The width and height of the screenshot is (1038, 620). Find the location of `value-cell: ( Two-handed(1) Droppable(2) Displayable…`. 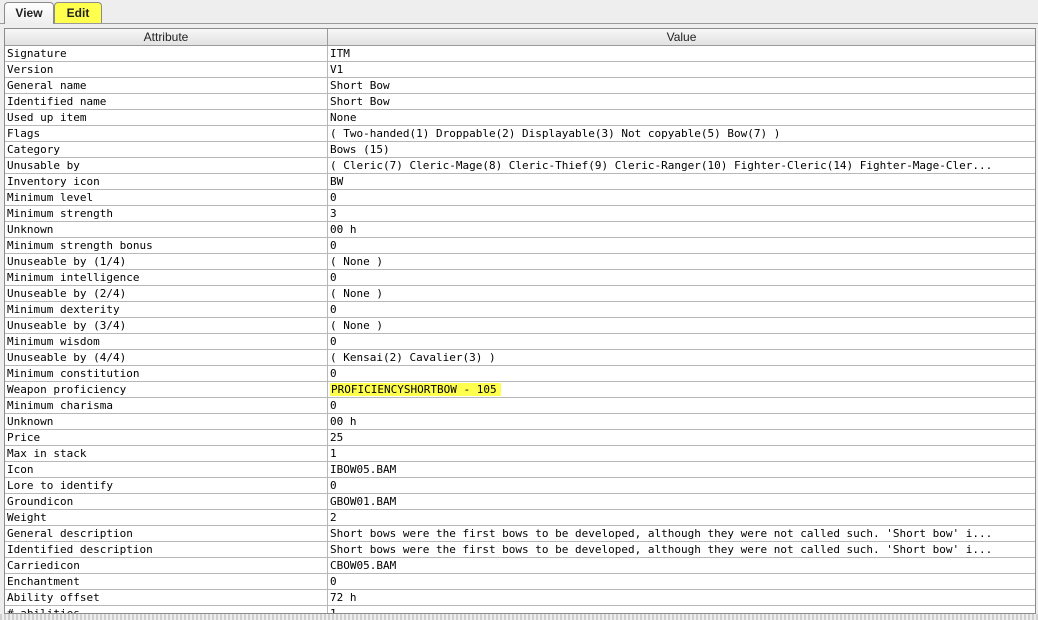

value-cell: ( Two-handed(1) Droppable(2) Displayable… is located at coordinates (681, 133).